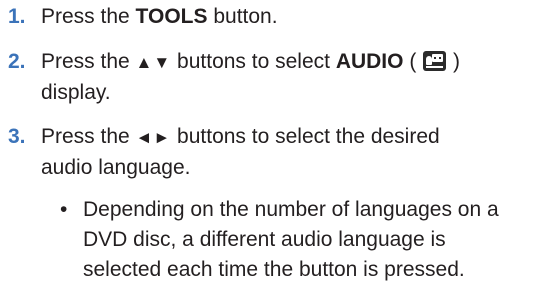 Image resolution: width=557 pixels, height=290 pixels. I want to click on up-down-arrows-icon: ▲▼, so click(153, 62).